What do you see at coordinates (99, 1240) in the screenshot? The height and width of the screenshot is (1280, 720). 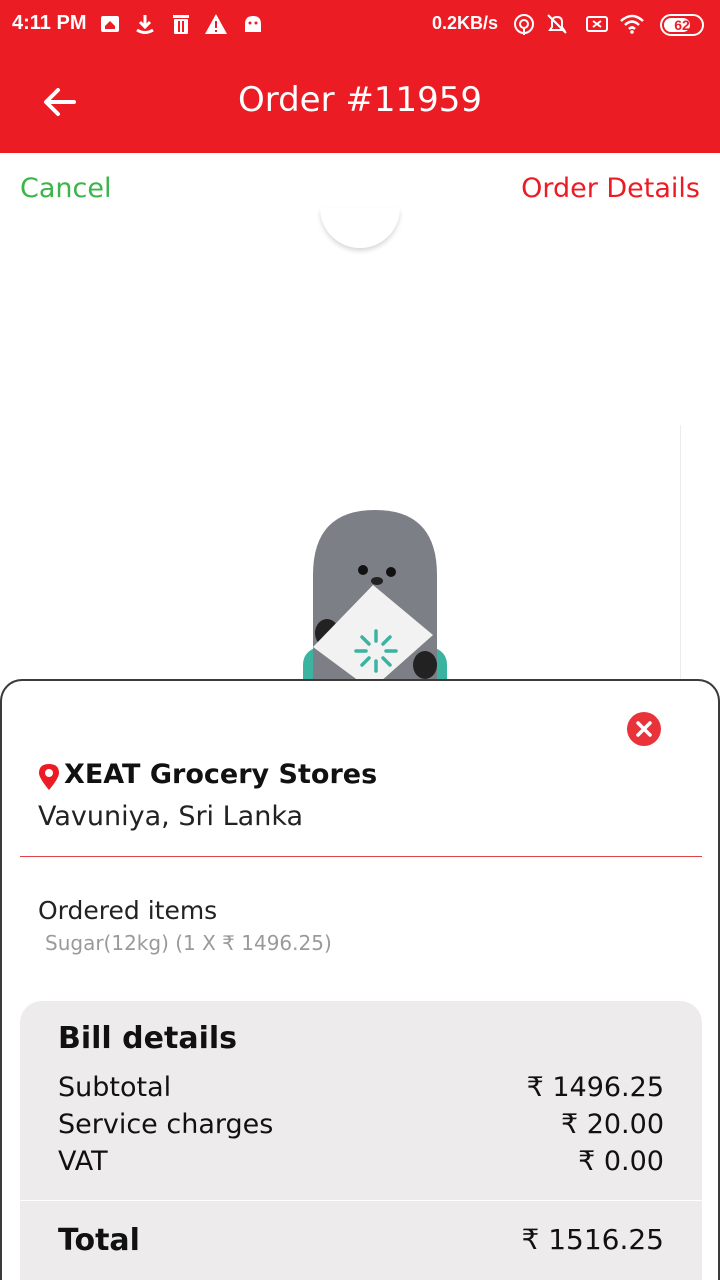 I see `total-label: Total` at bounding box center [99, 1240].